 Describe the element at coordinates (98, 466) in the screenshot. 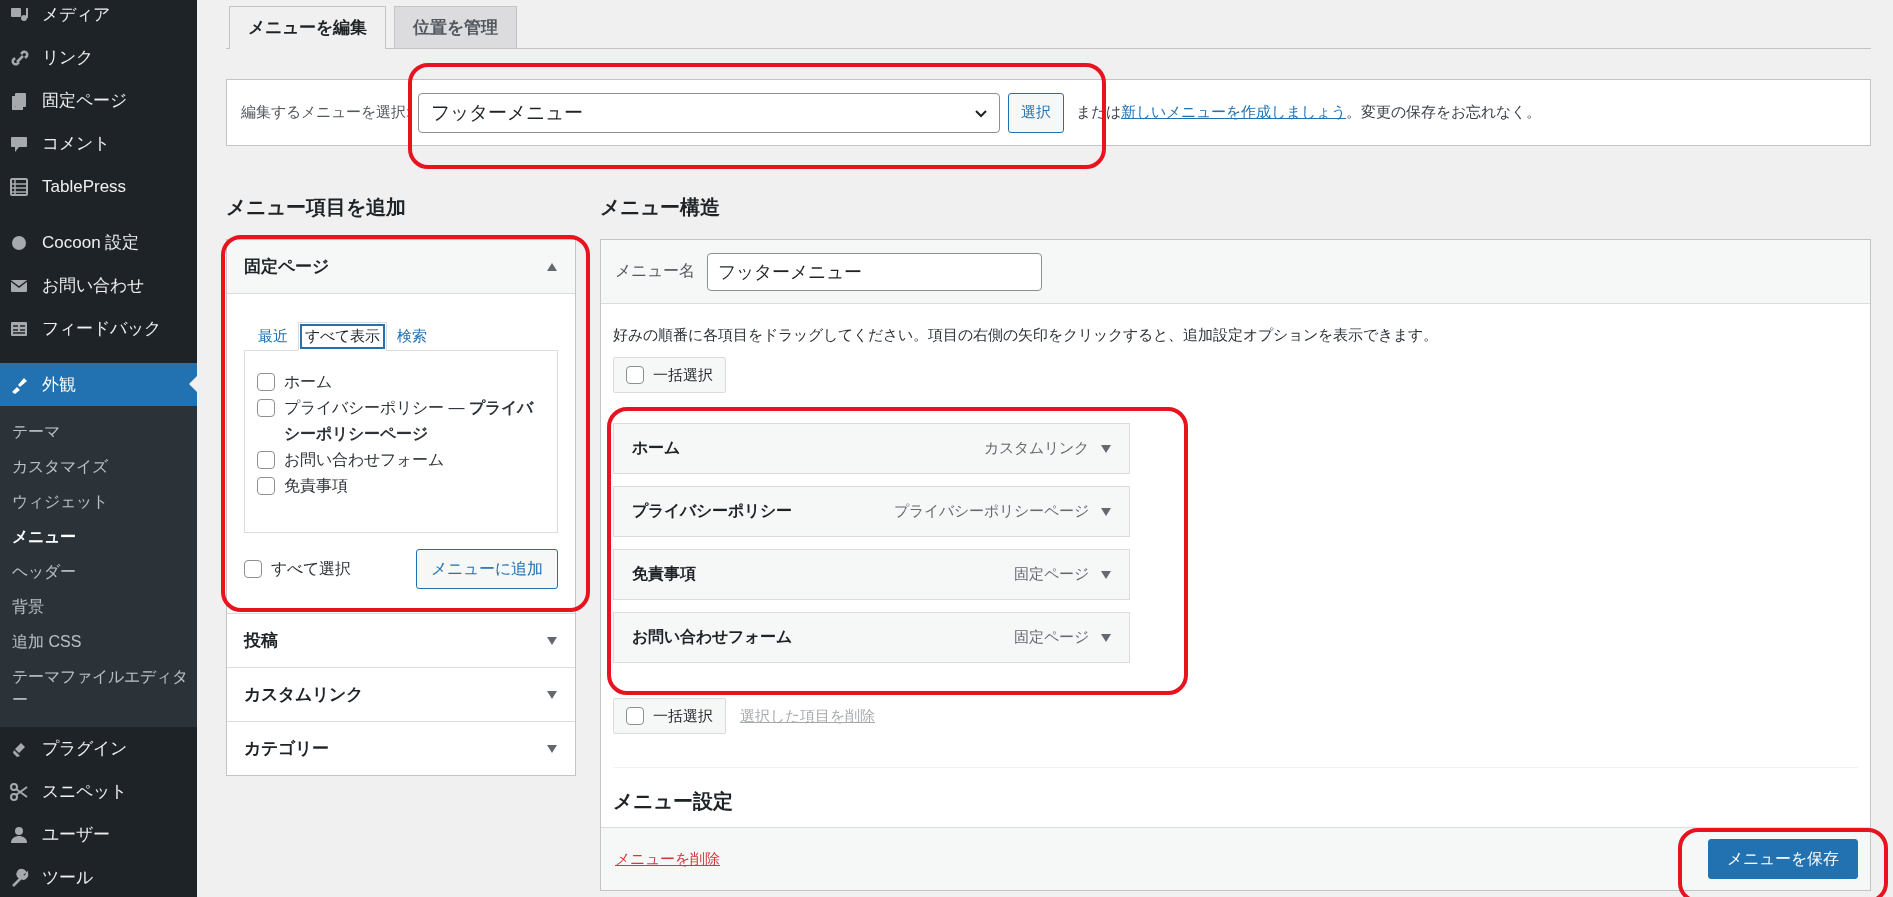

I see `submenu-item: カスタマイズ` at that location.